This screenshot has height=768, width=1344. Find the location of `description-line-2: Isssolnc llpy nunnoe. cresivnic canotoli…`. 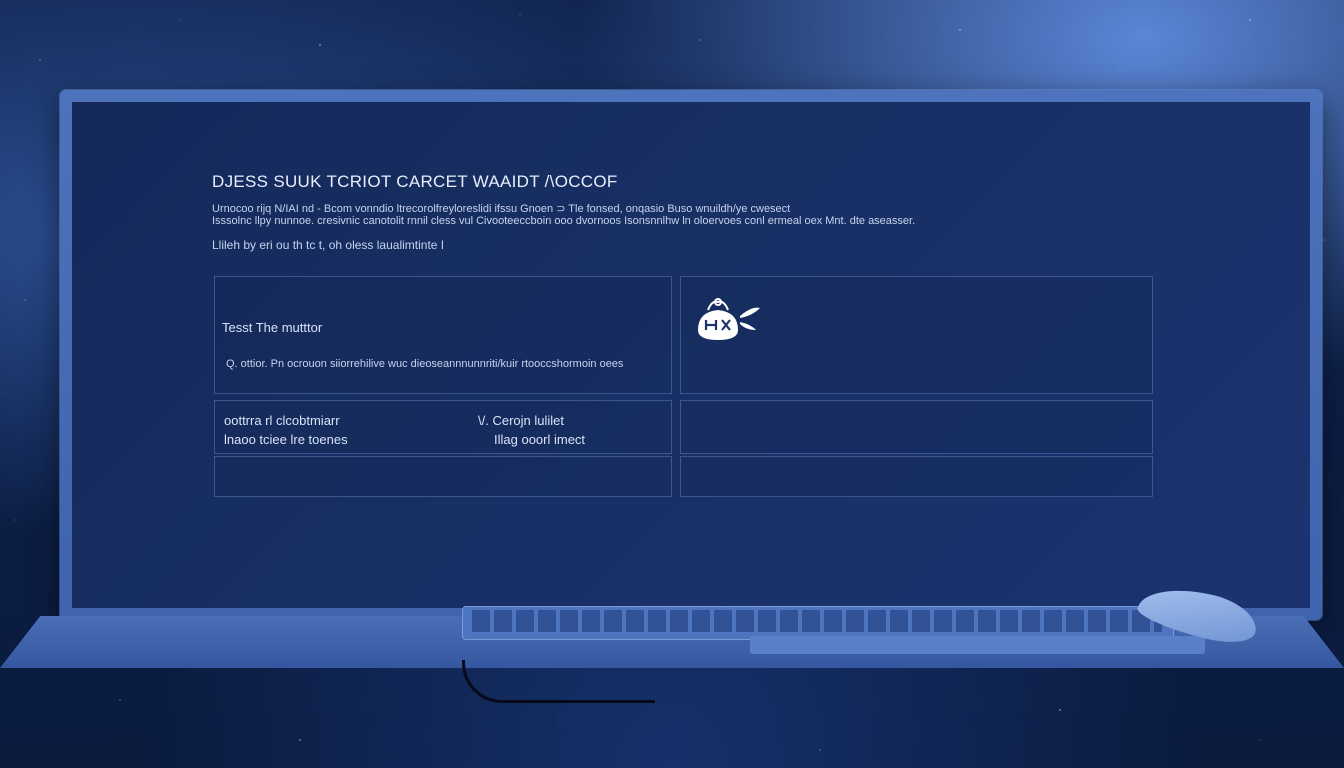

description-line-2: Isssolnc llpy nunnoe. cresivnic canotoli… is located at coordinates (564, 221).